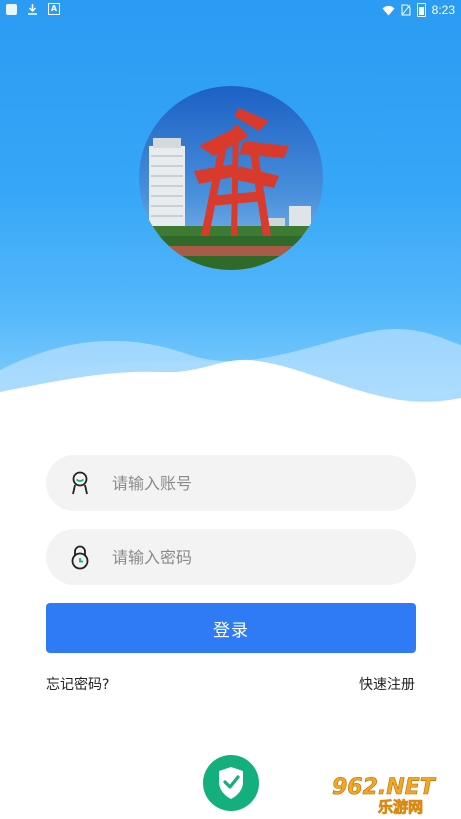 The height and width of the screenshot is (819, 461). I want to click on 962-watermark-logo: 962.NET 乐游网, so click(384, 795).